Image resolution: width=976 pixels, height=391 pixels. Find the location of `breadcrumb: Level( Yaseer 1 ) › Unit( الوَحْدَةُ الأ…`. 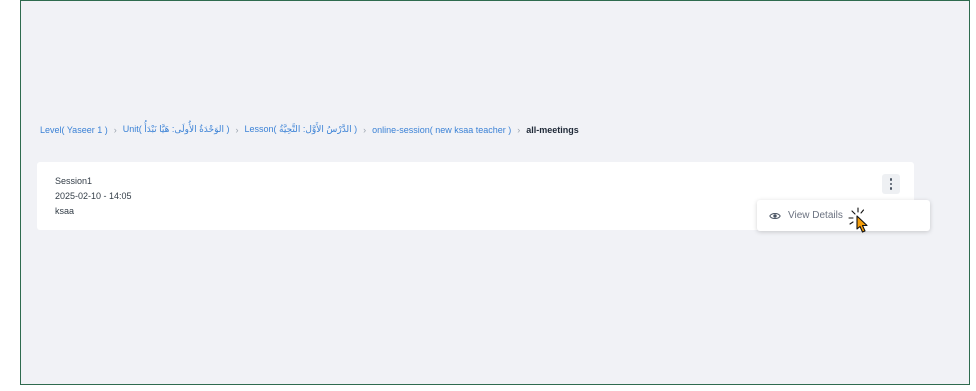

breadcrumb: Level( Yaseer 1 ) › Unit( الوَحْدَةُ الأ… is located at coordinates (309, 129).